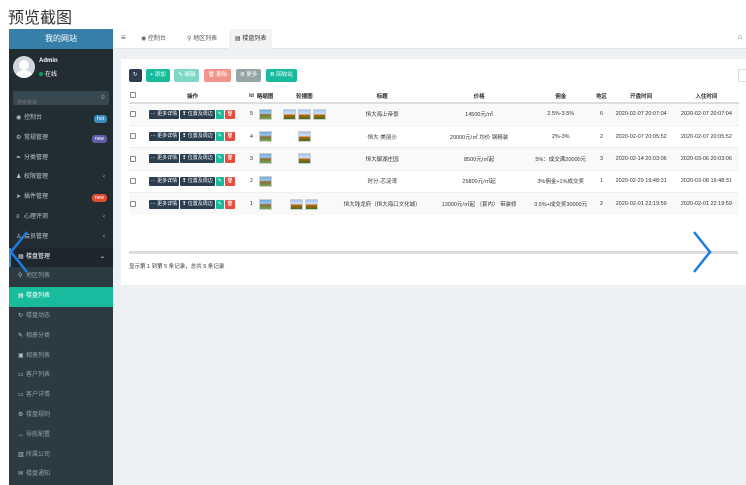  What do you see at coordinates (61, 39) in the screenshot?
I see `brand-logo: 我的网站` at bounding box center [61, 39].